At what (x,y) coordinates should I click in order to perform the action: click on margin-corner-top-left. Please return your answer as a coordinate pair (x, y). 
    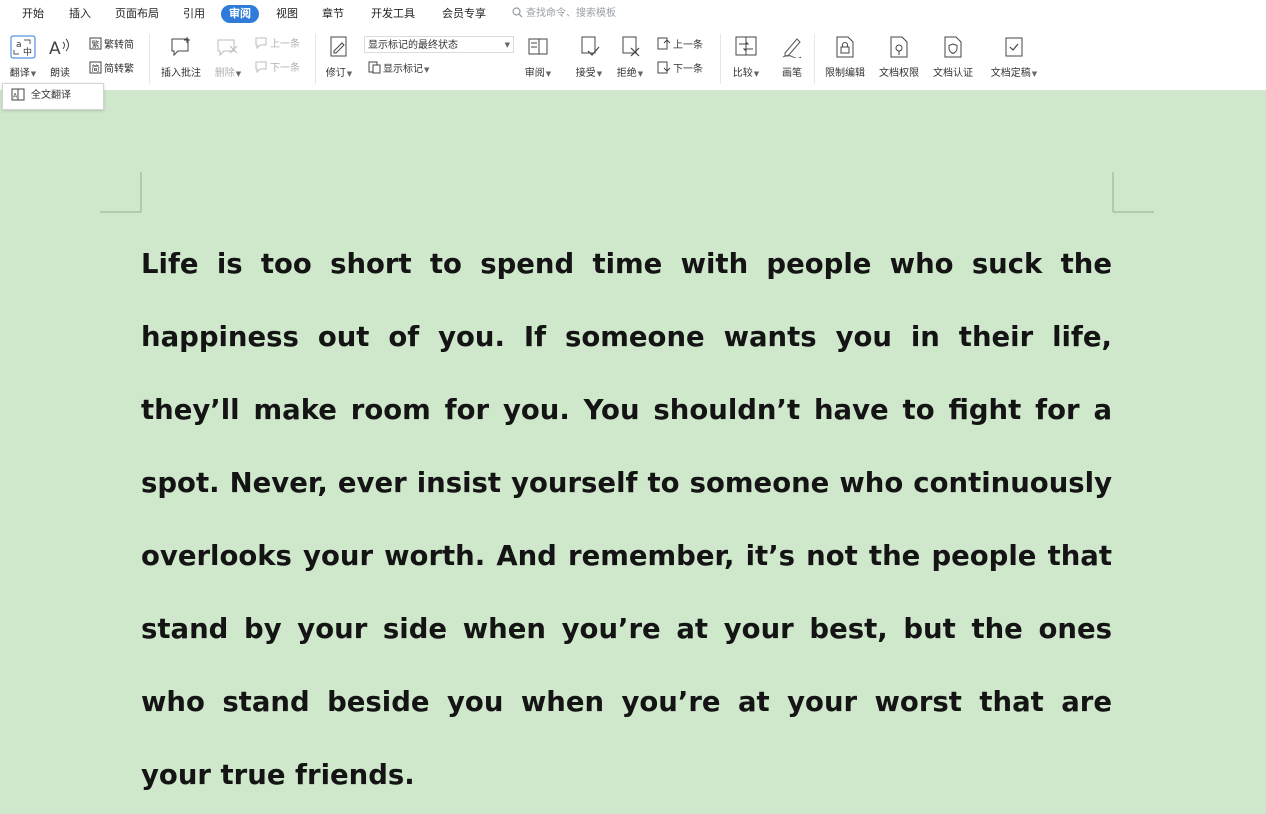
    Looking at the image, I should click on (121, 192).